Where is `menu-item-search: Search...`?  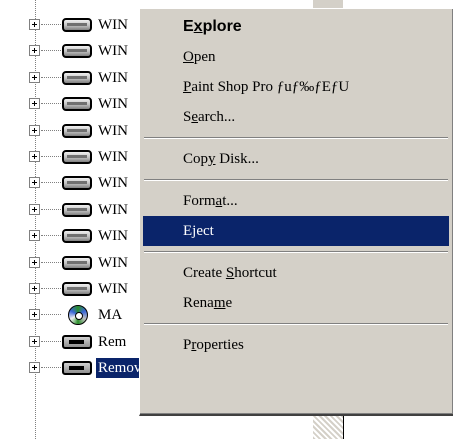 menu-item-search: Search... is located at coordinates (296, 117).